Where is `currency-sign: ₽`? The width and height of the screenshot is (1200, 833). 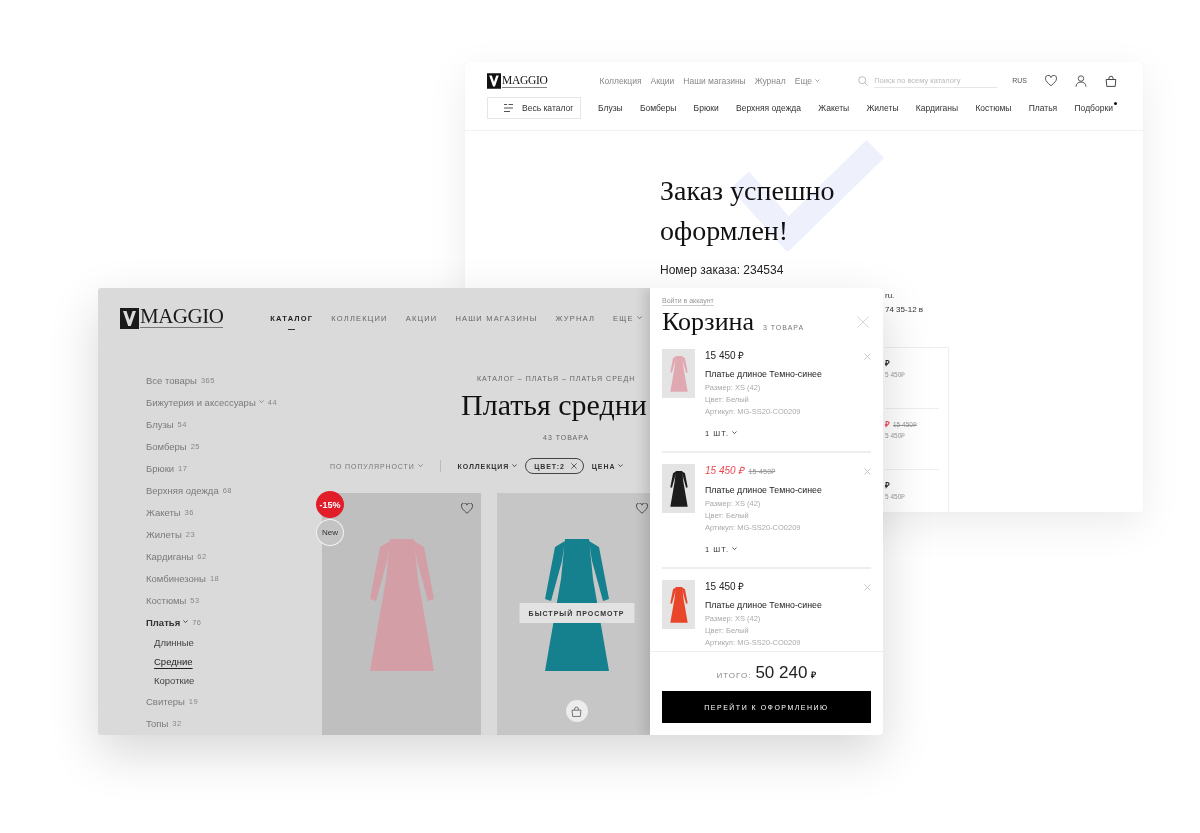 currency-sign: ₽ is located at coordinates (814, 675).